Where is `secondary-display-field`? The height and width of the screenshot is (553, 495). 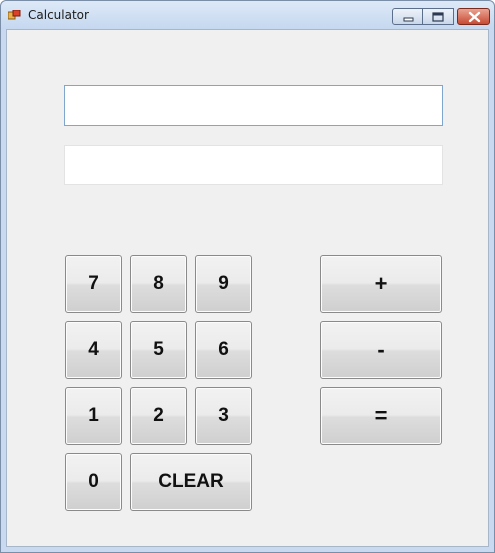 secondary-display-field is located at coordinates (253, 165).